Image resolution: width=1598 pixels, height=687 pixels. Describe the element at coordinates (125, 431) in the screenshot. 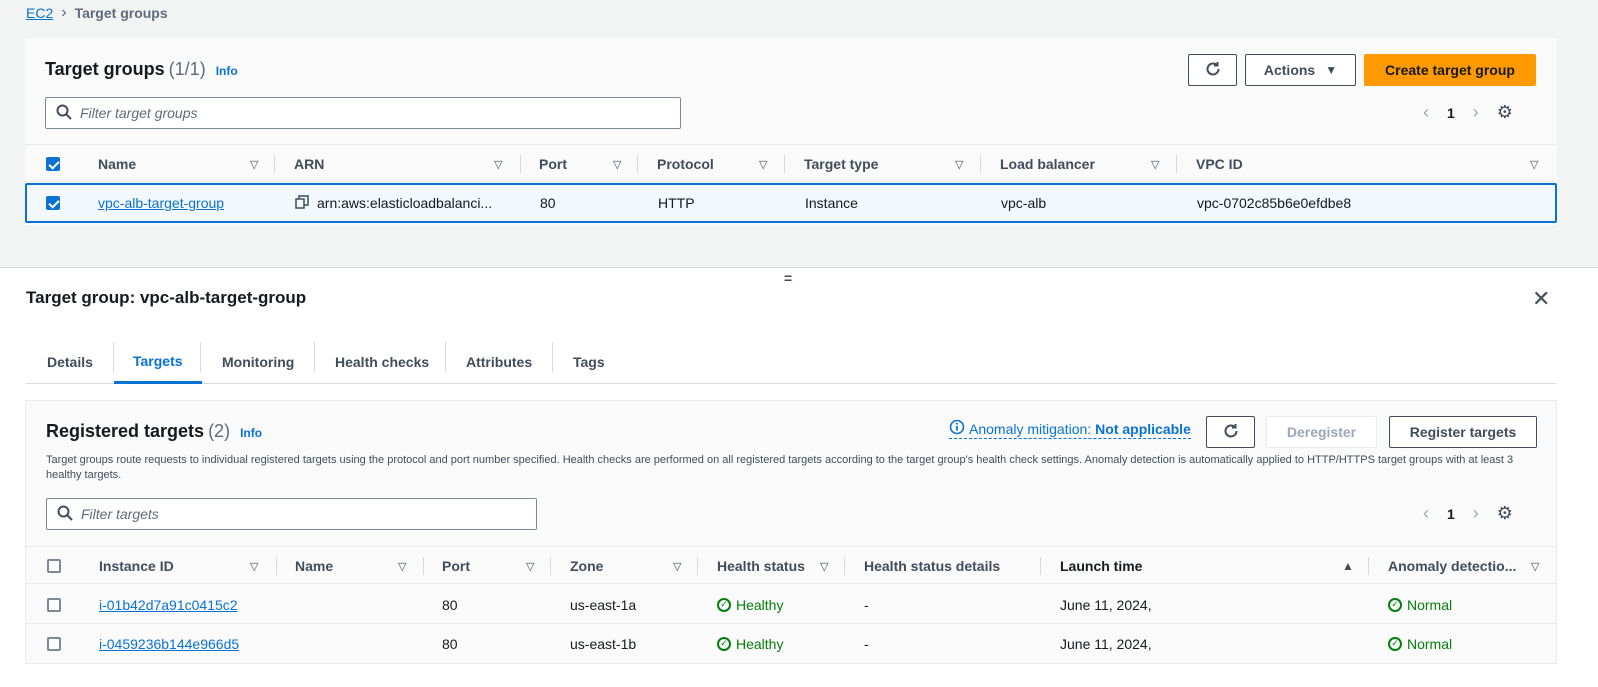

I see `registered-targets-title: Registered targets` at that location.